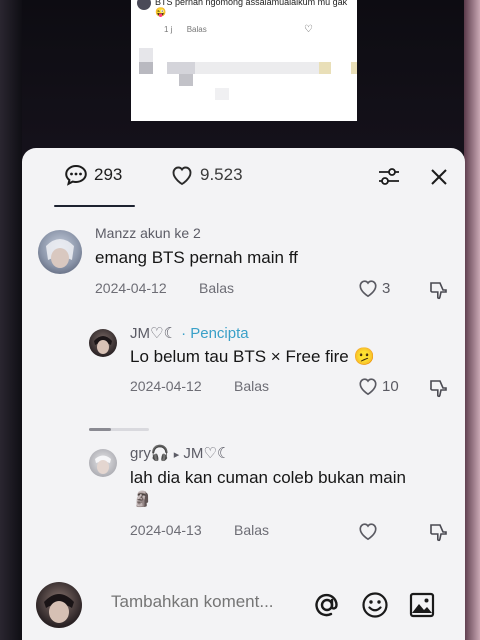 The height and width of the screenshot is (640, 480). What do you see at coordinates (375, 605) in the screenshot?
I see `emoji-icon` at bounding box center [375, 605].